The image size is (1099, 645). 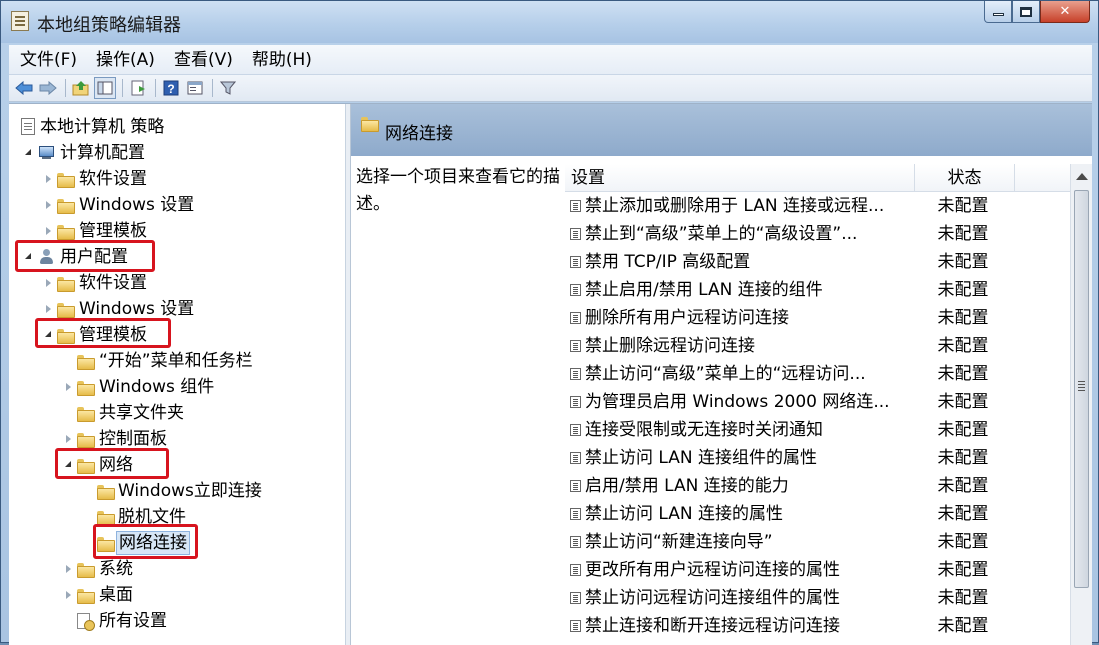 I want to click on help-icon: ?, so click(x=171, y=88).